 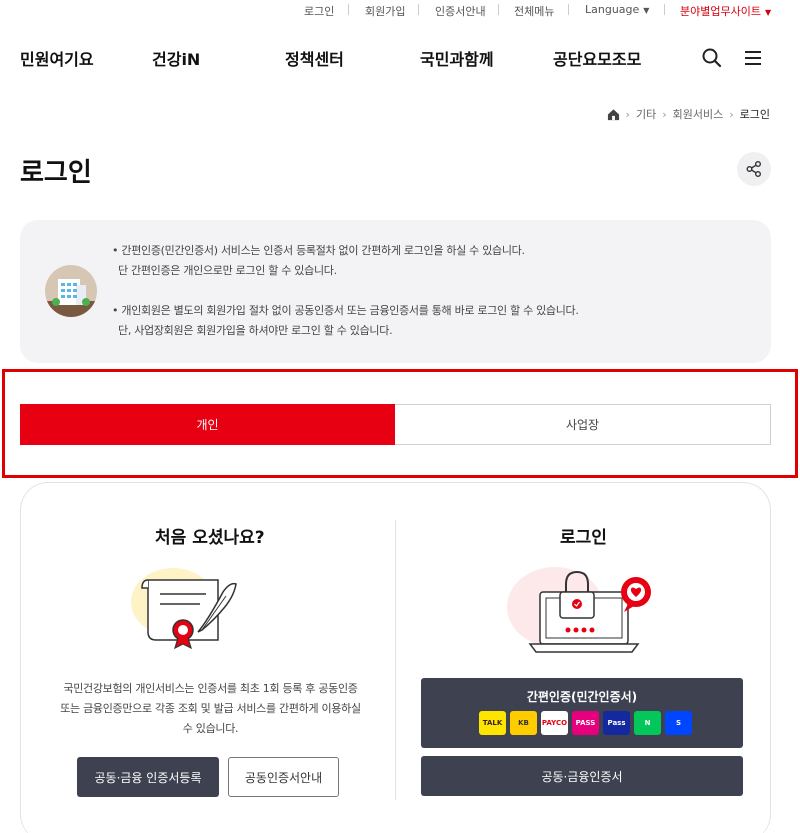 I want to click on share-icon, so click(x=753, y=169).